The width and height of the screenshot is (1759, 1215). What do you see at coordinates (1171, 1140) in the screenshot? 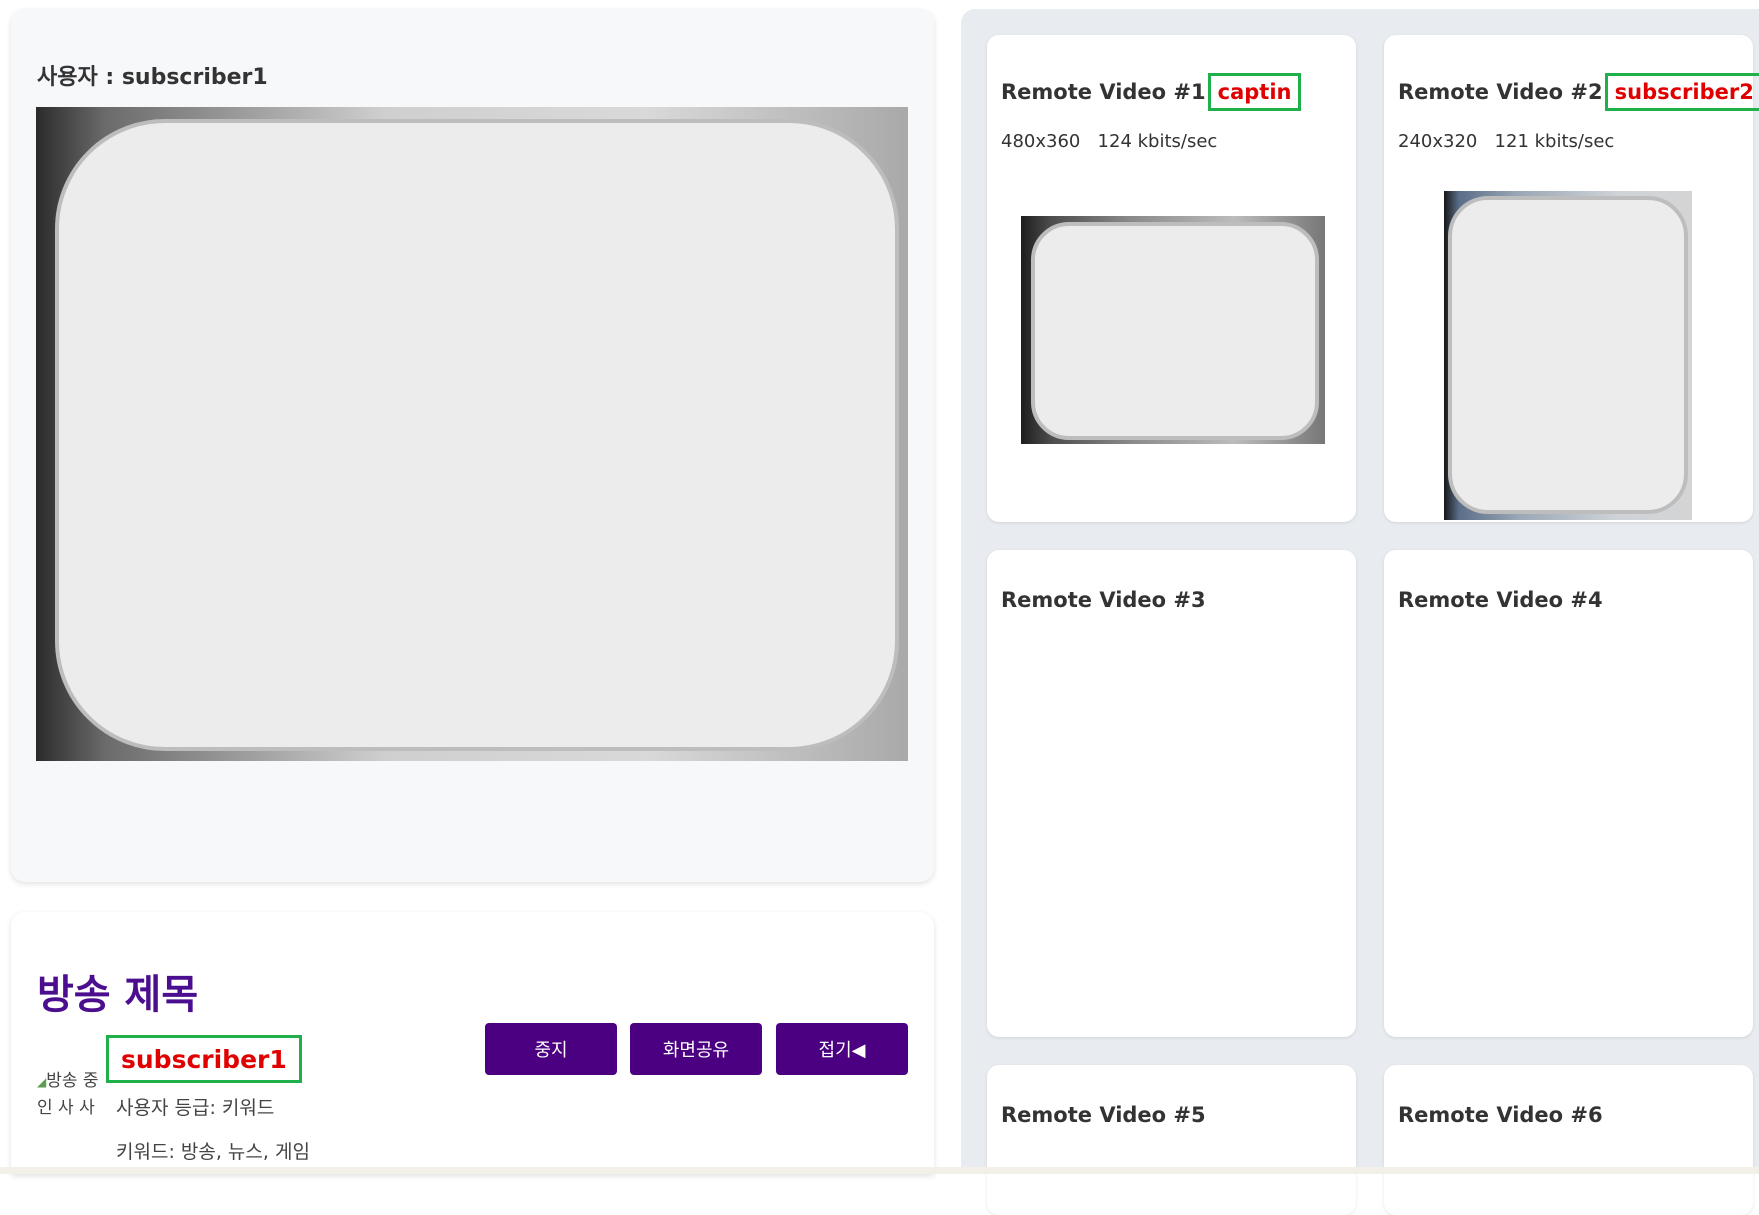
I see `remote-video-card-5: Remote Video #5` at bounding box center [1171, 1140].